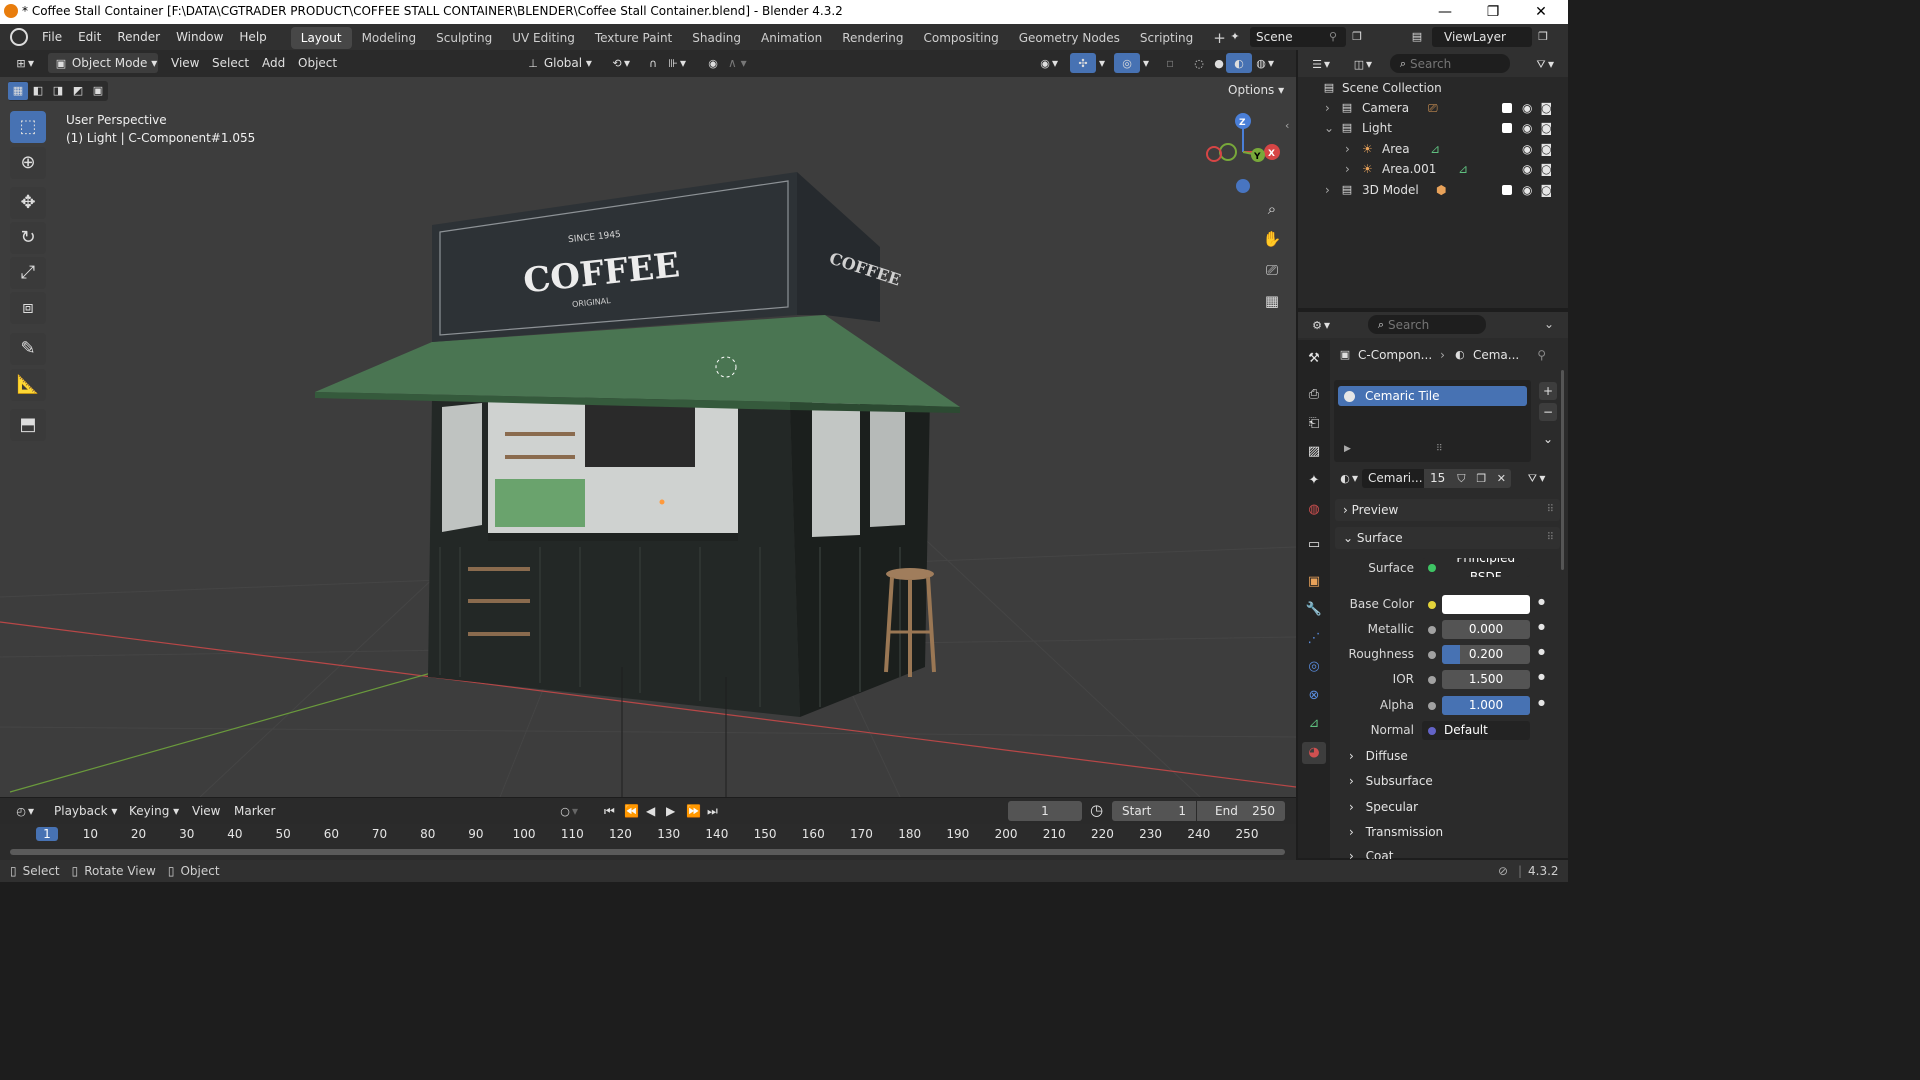 The image size is (1920, 1080). What do you see at coordinates (791, 38) in the screenshot?
I see `tab-animation: Animation` at bounding box center [791, 38].